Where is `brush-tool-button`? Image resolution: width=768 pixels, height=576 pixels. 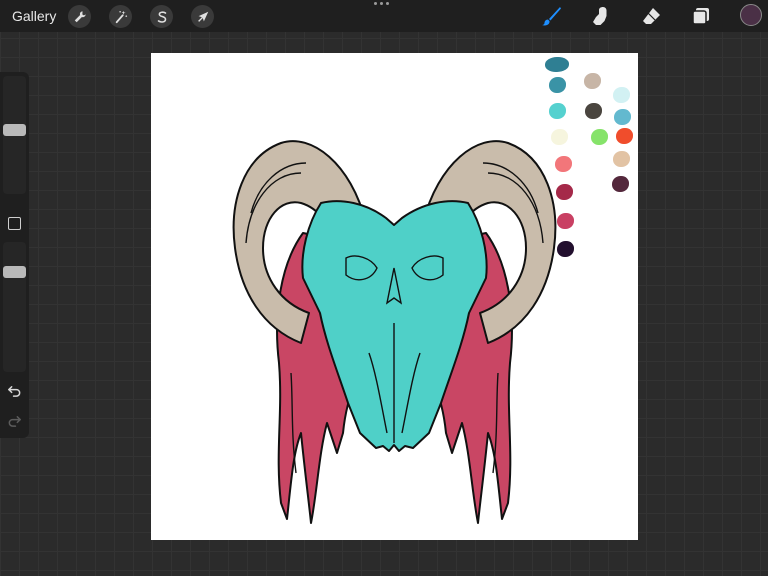 brush-tool-button is located at coordinates (551, 16).